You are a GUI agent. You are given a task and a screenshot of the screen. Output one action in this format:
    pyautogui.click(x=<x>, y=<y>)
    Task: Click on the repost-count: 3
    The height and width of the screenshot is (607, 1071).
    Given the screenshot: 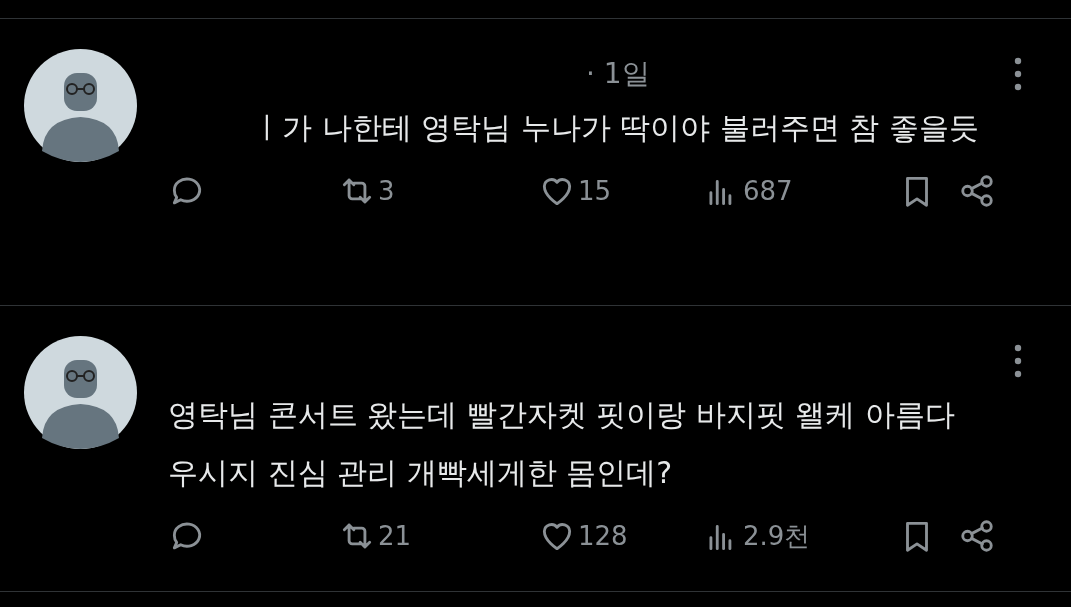 What is the action you would take?
    pyautogui.click(x=386, y=191)
    